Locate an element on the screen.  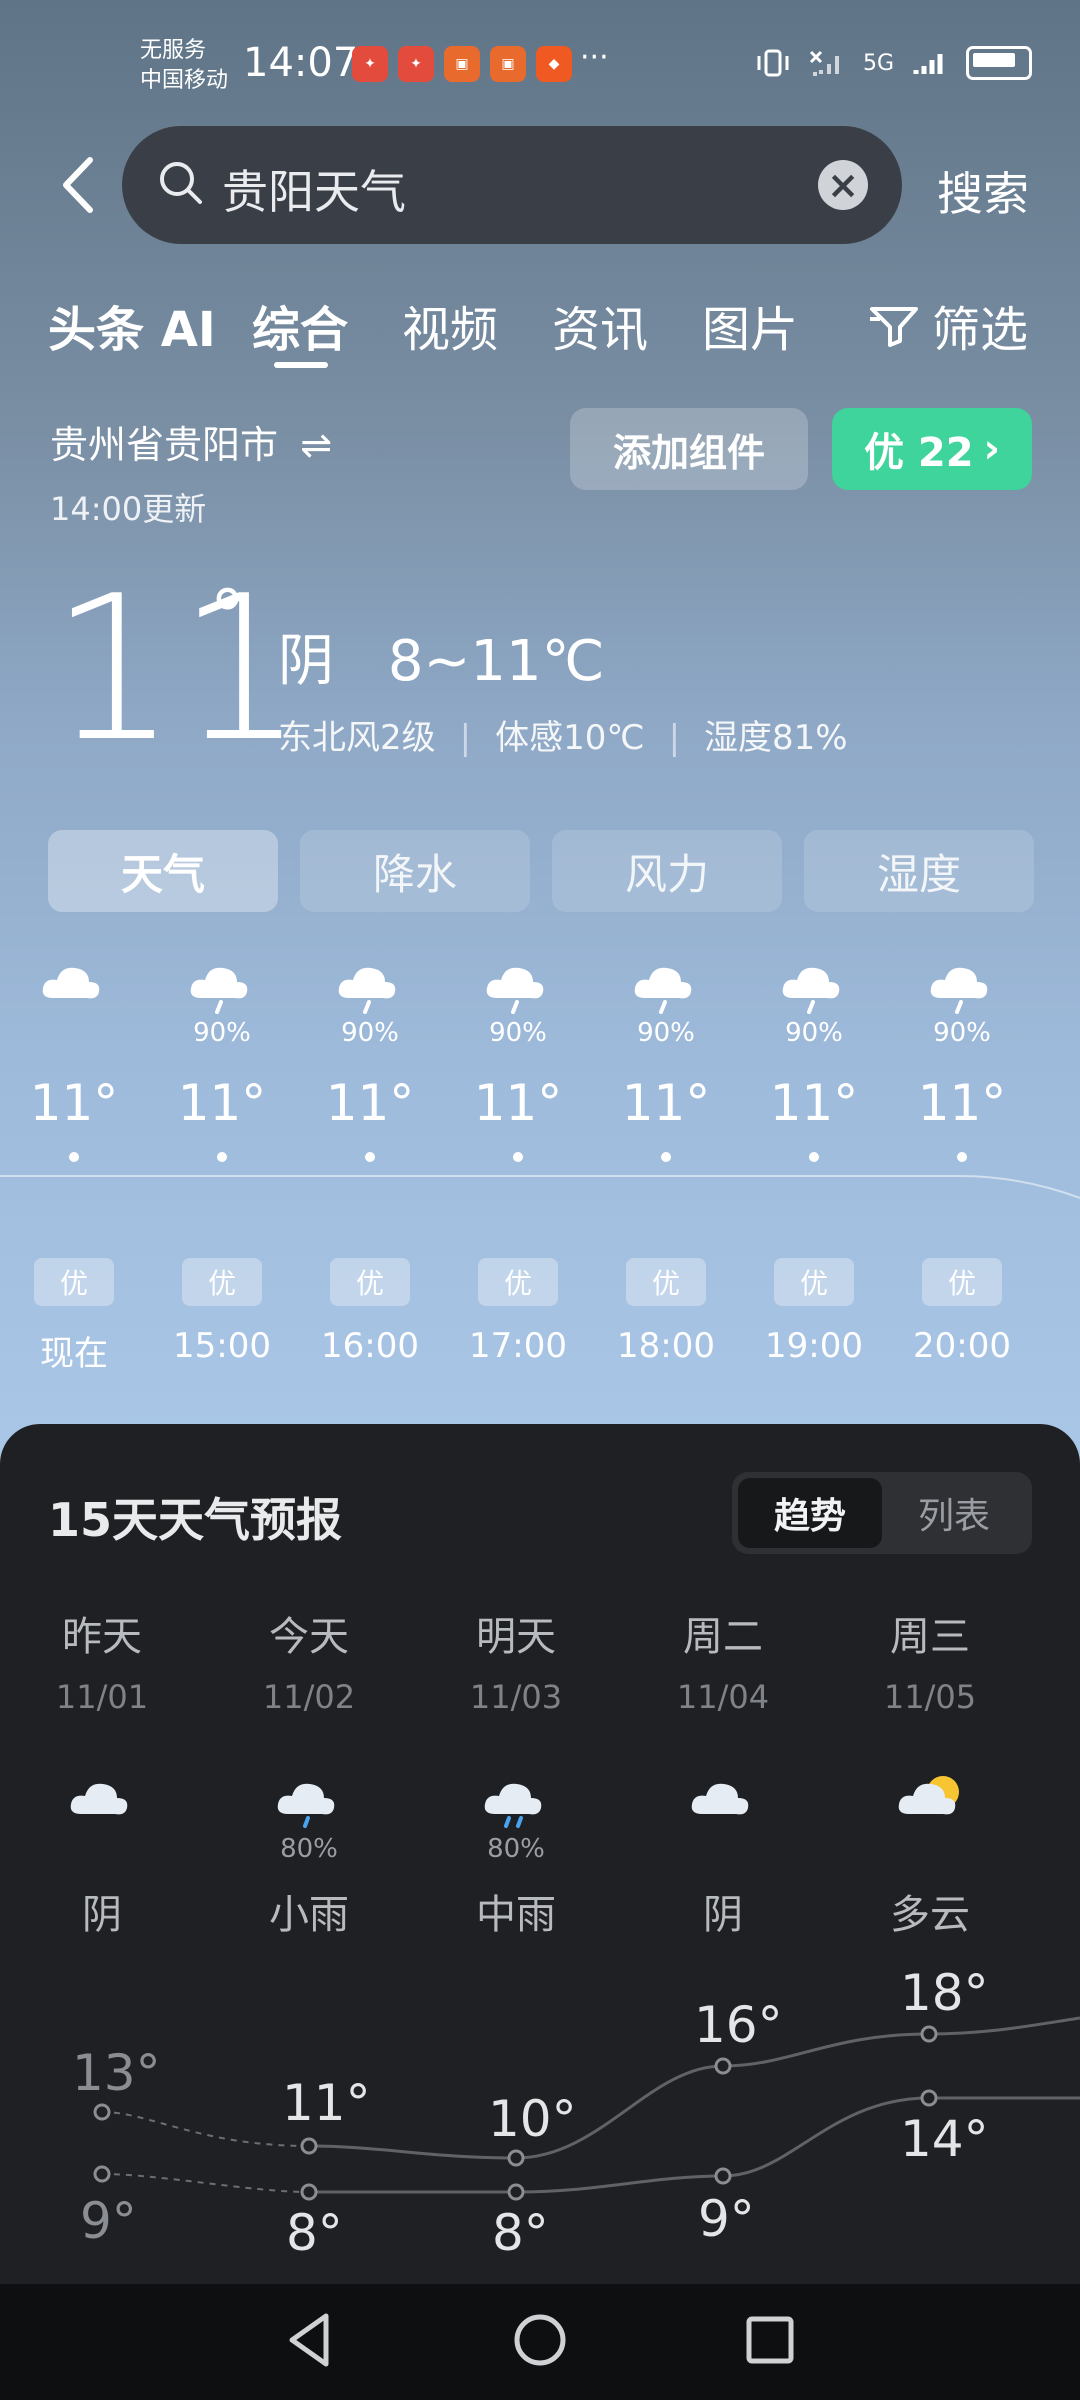
high-temp-label: 13° is located at coordinates (116, 2073).